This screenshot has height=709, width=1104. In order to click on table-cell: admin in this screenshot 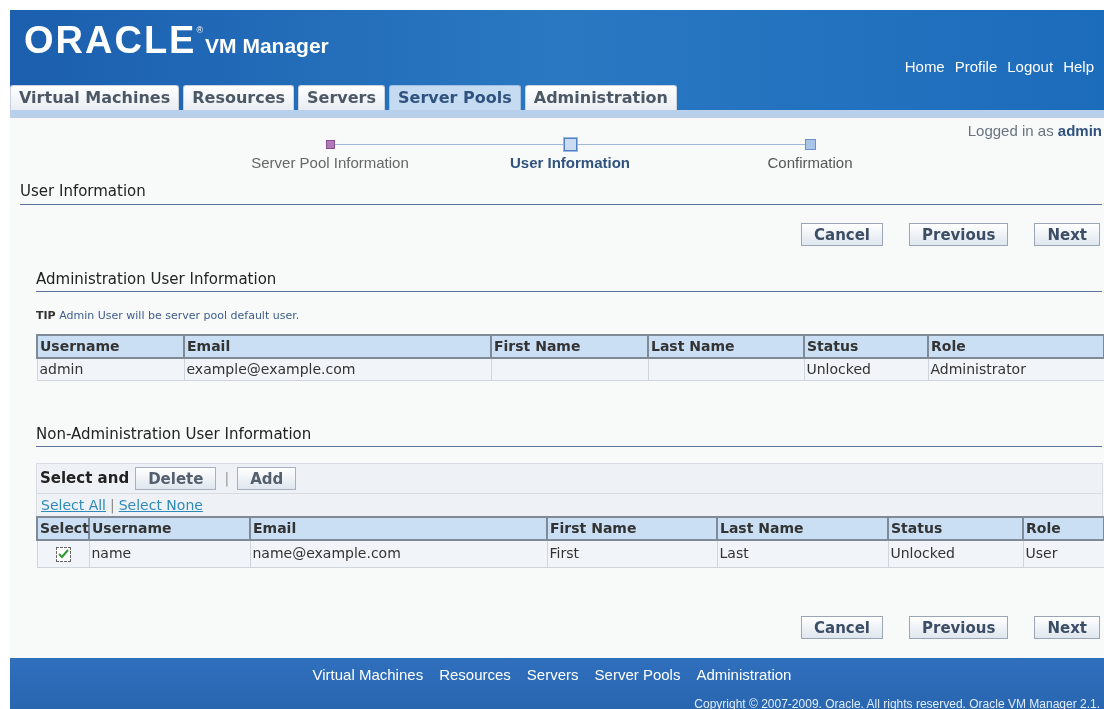, I will do `click(110, 369)`.